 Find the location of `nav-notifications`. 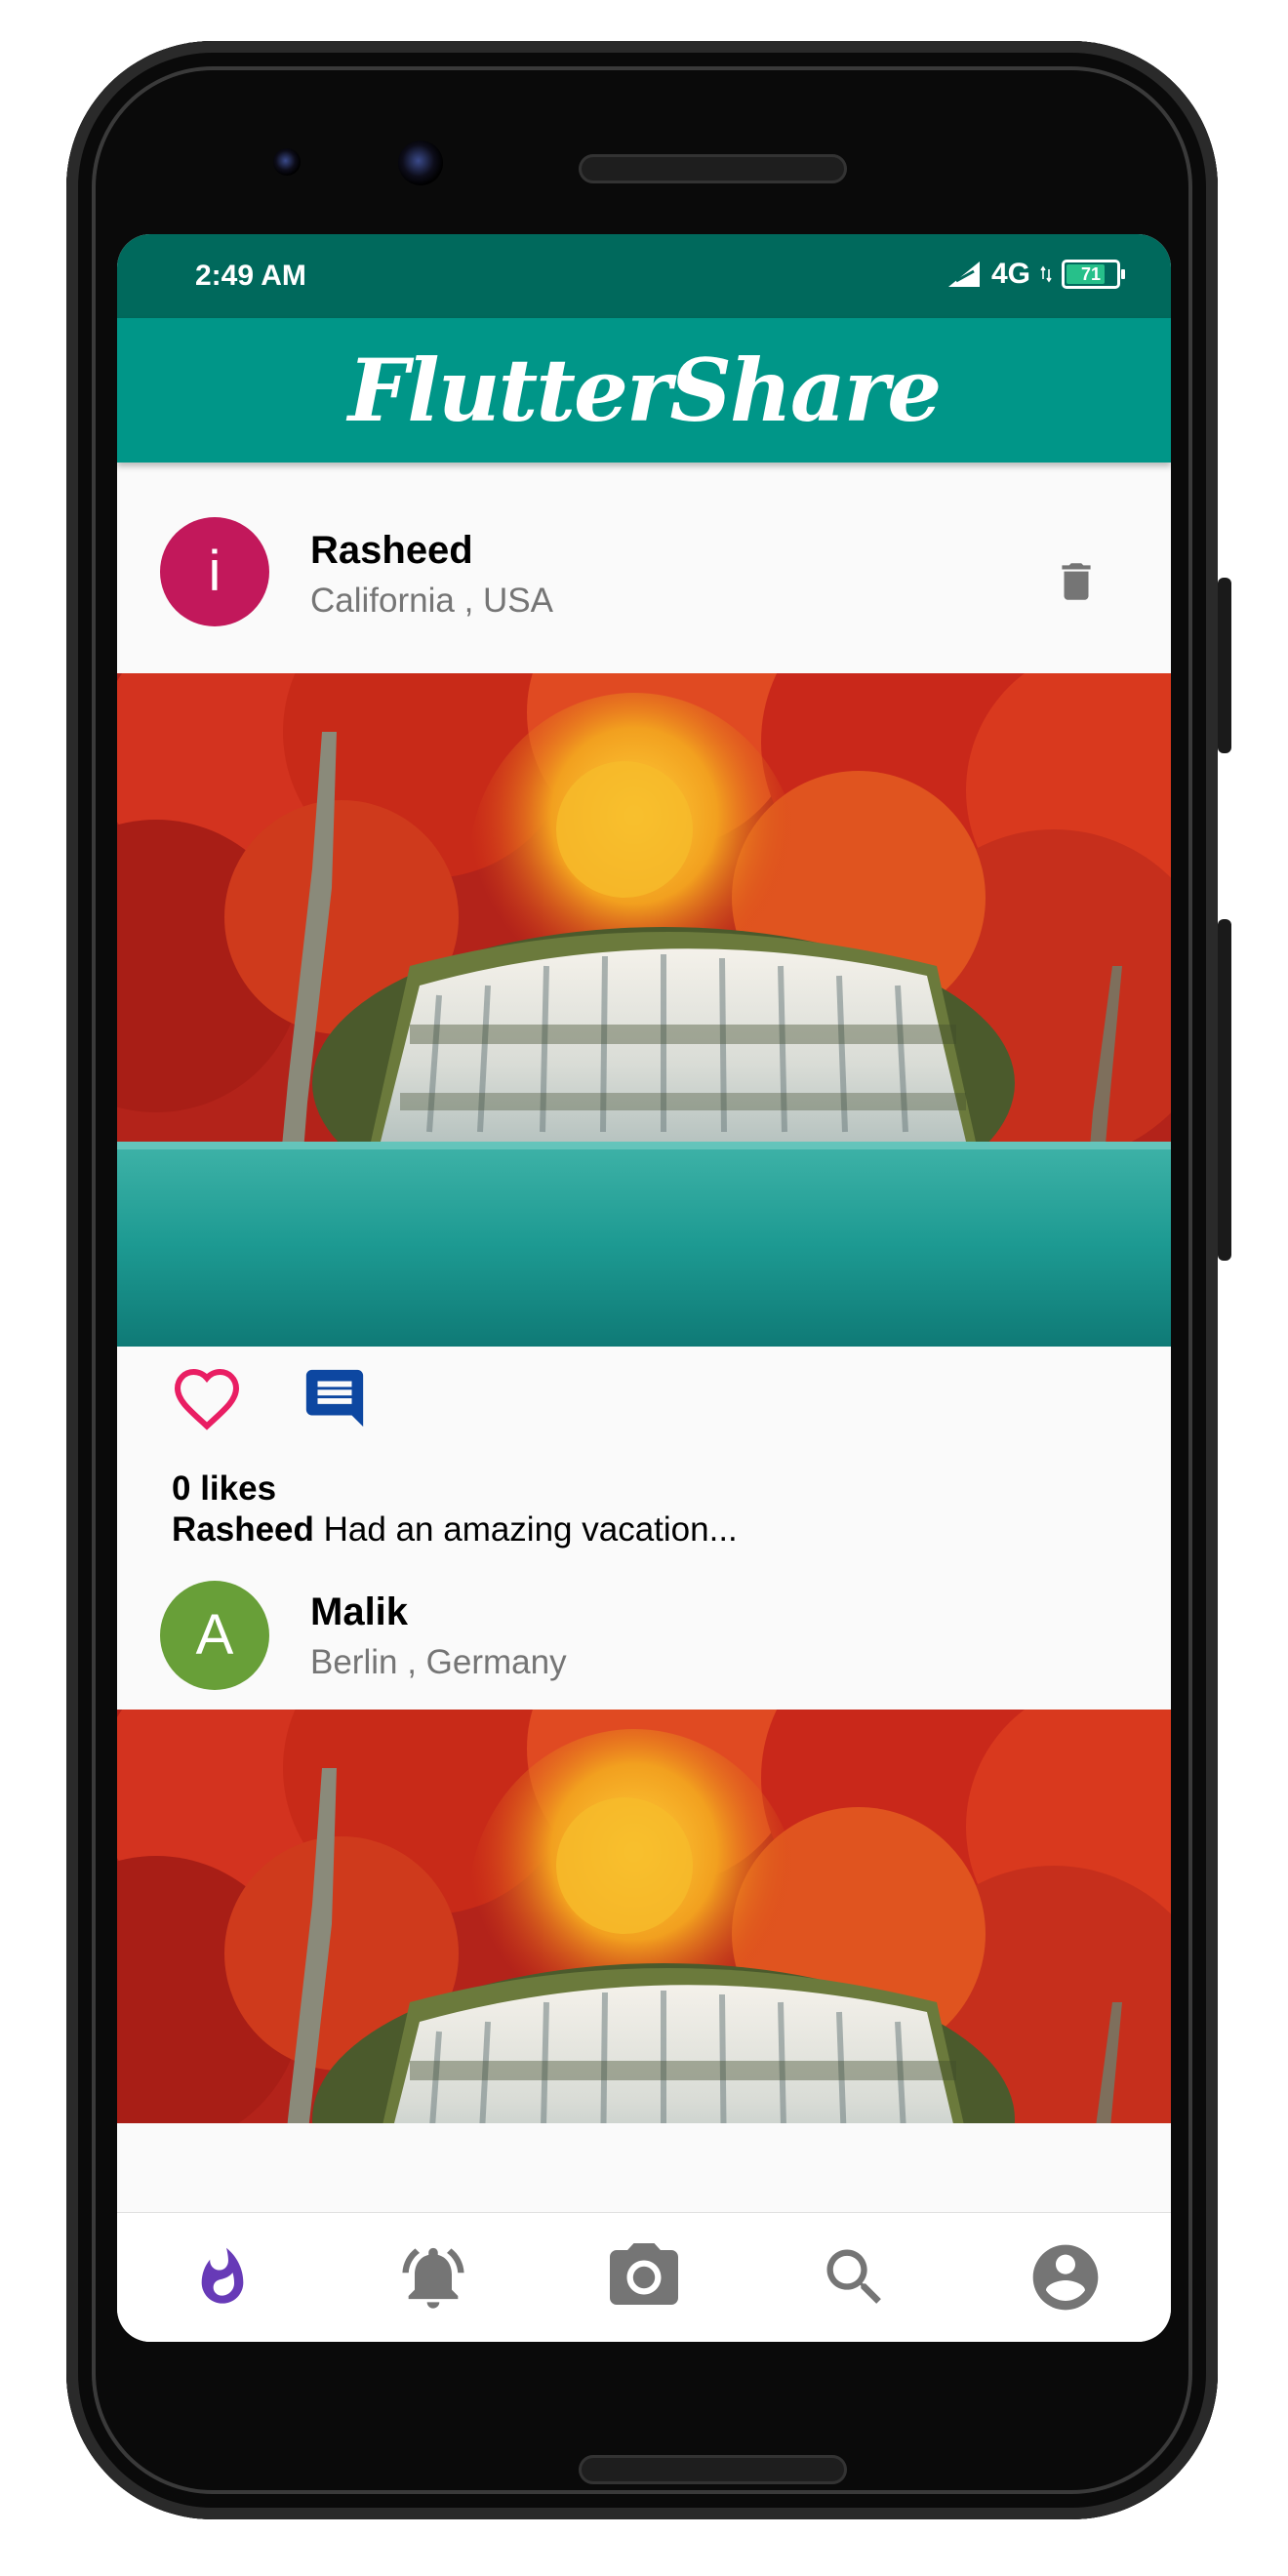

nav-notifications is located at coordinates (433, 2277).